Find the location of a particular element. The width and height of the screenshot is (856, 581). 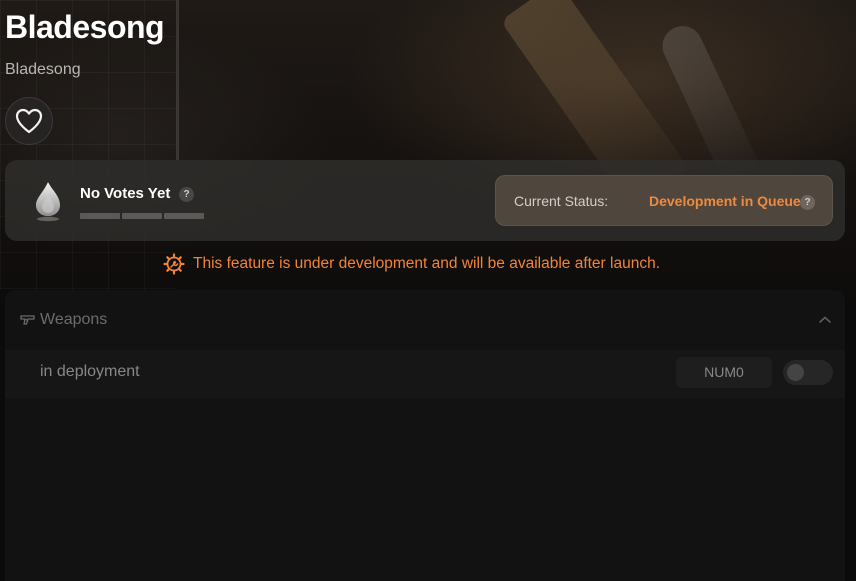

background-divider is located at coordinates (177, 80).